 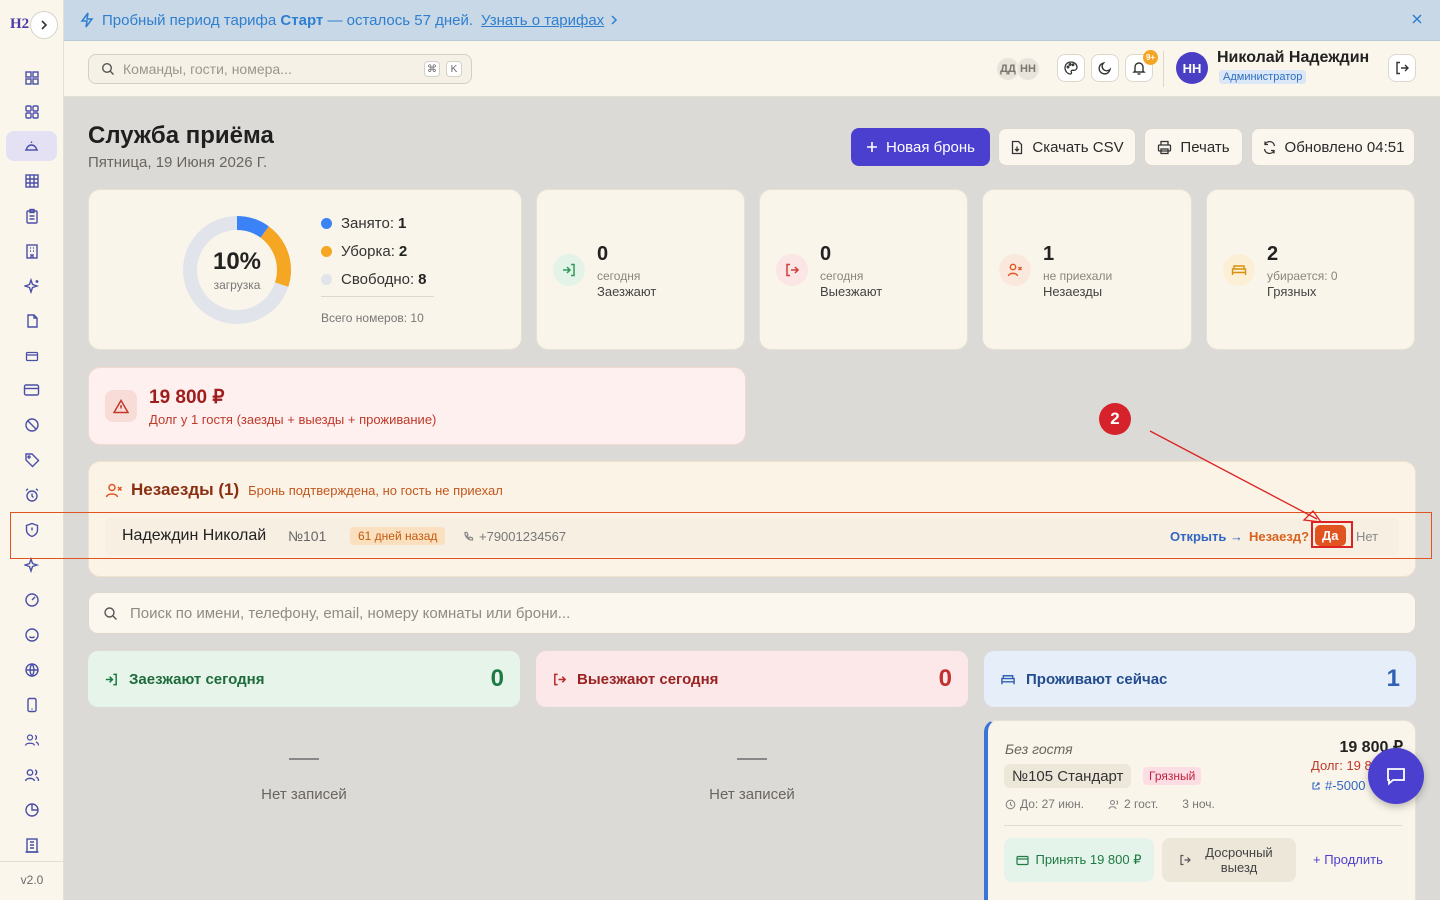 I want to click on globe-icon, so click(x=31, y=670).